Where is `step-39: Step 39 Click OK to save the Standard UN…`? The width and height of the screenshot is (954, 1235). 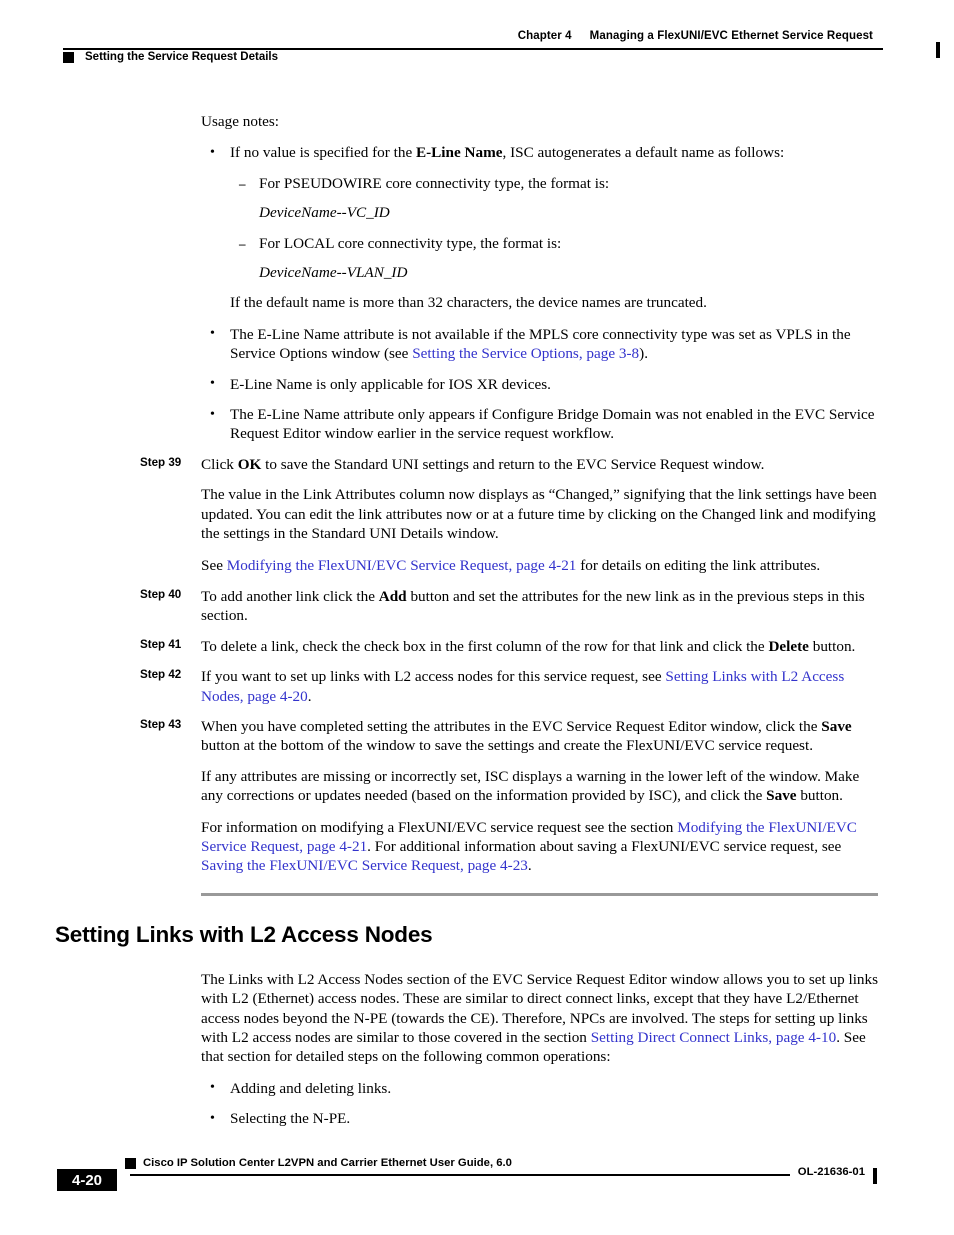 step-39: Step 39 Click OK to save the Standard UN… is located at coordinates (509, 464).